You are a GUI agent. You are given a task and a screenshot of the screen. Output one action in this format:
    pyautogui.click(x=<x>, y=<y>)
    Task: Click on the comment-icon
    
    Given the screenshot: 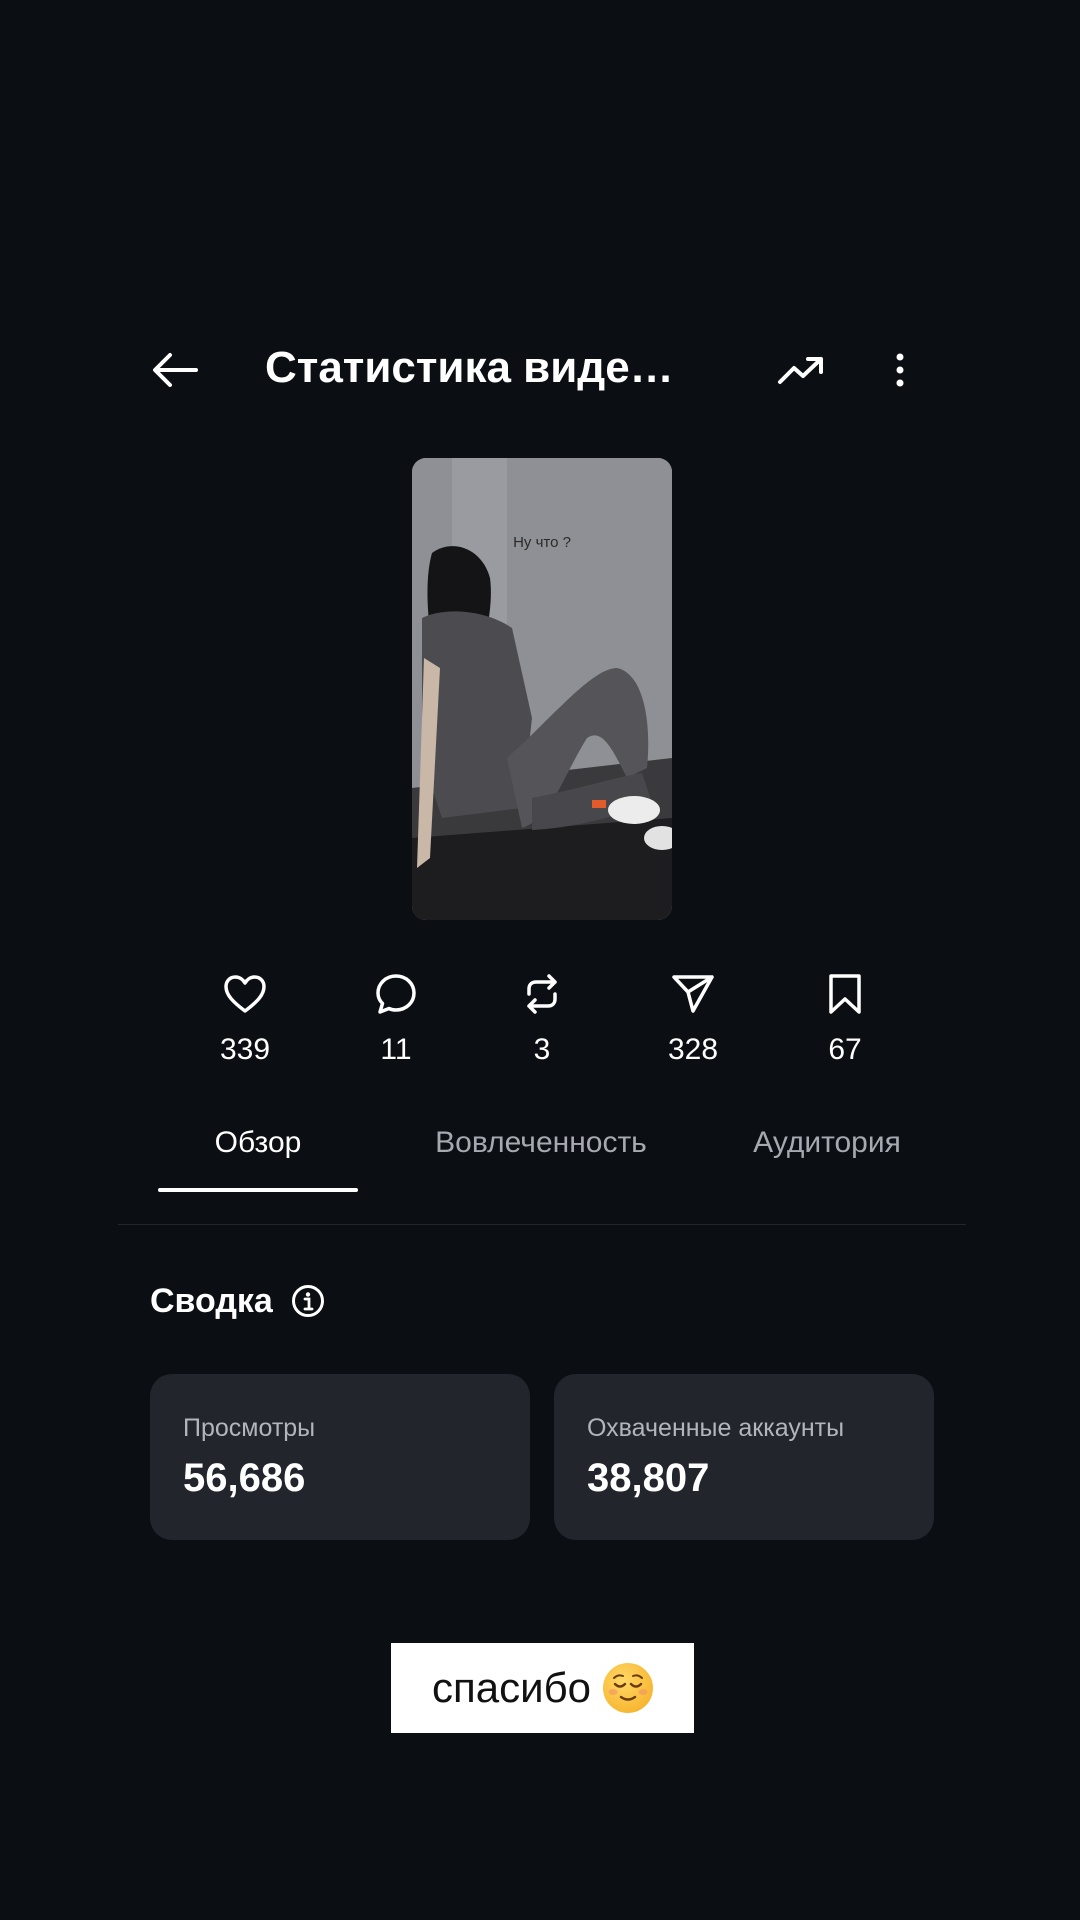 What is the action you would take?
    pyautogui.click(x=396, y=994)
    